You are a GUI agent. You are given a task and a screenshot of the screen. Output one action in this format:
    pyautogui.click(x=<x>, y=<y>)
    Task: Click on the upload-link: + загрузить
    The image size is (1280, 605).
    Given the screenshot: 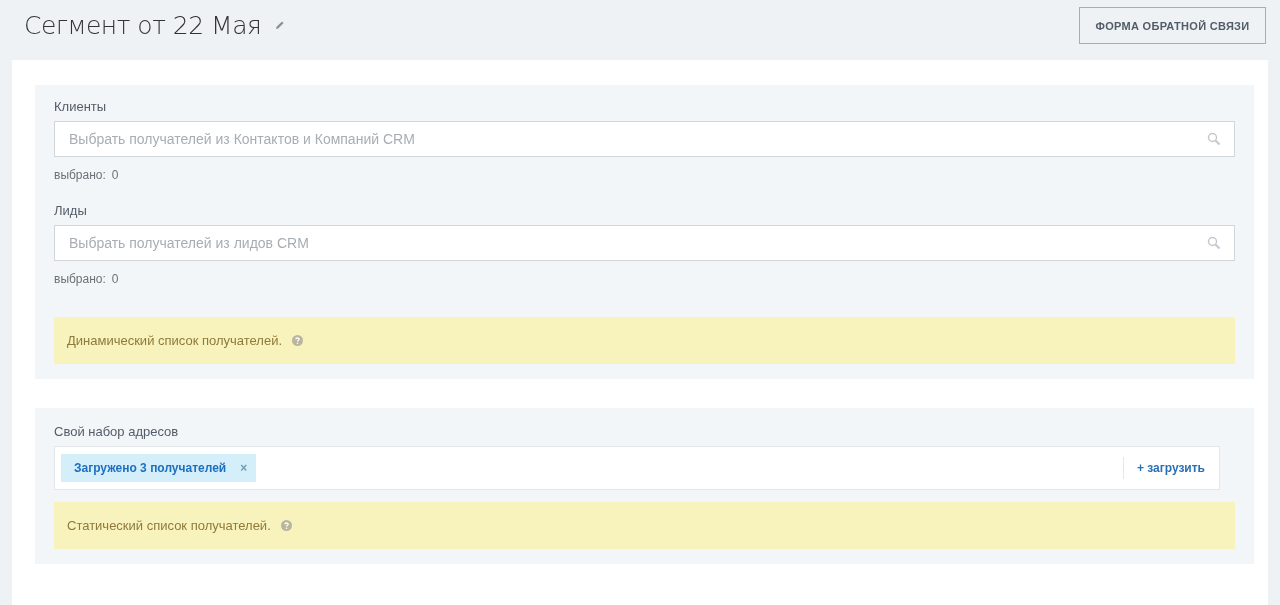 What is the action you would take?
    pyautogui.click(x=1170, y=468)
    